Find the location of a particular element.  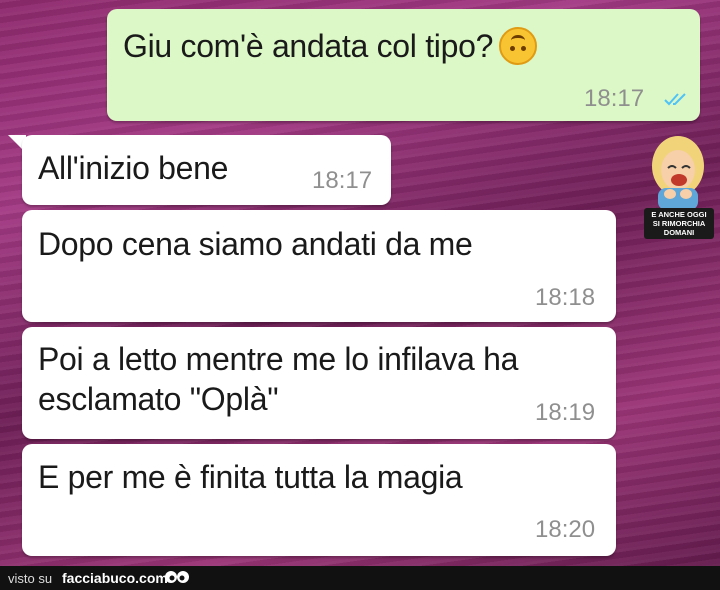

message-text: Dopo cena siamo andati da me is located at coordinates (255, 244).